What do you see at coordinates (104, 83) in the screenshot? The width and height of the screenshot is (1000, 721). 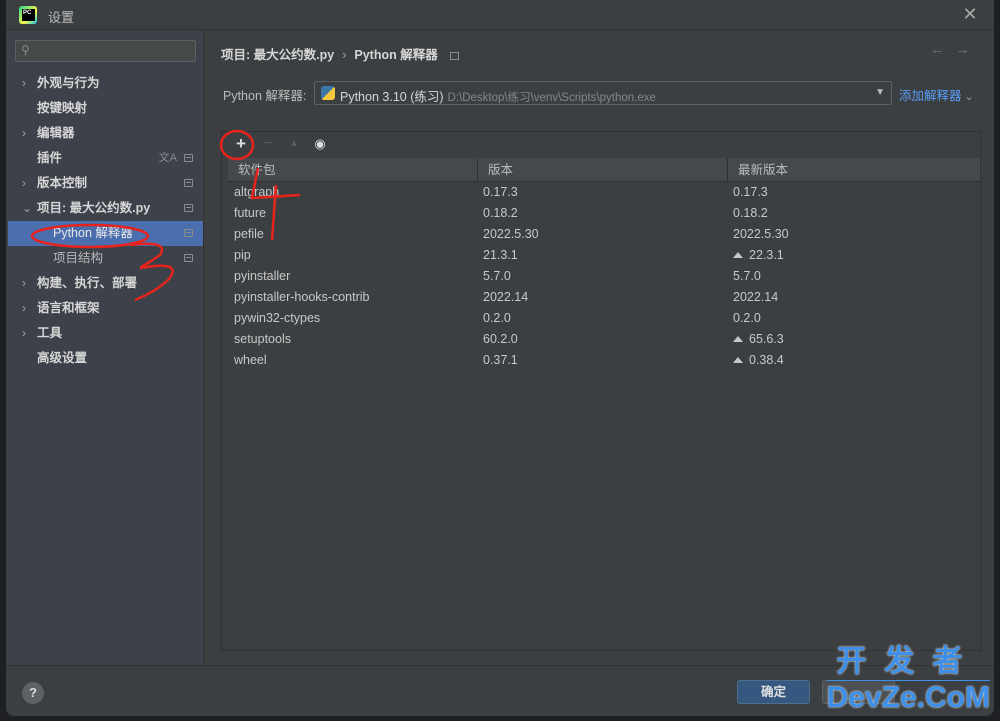 I see `sidebar-item: › 外观与行为` at bounding box center [104, 83].